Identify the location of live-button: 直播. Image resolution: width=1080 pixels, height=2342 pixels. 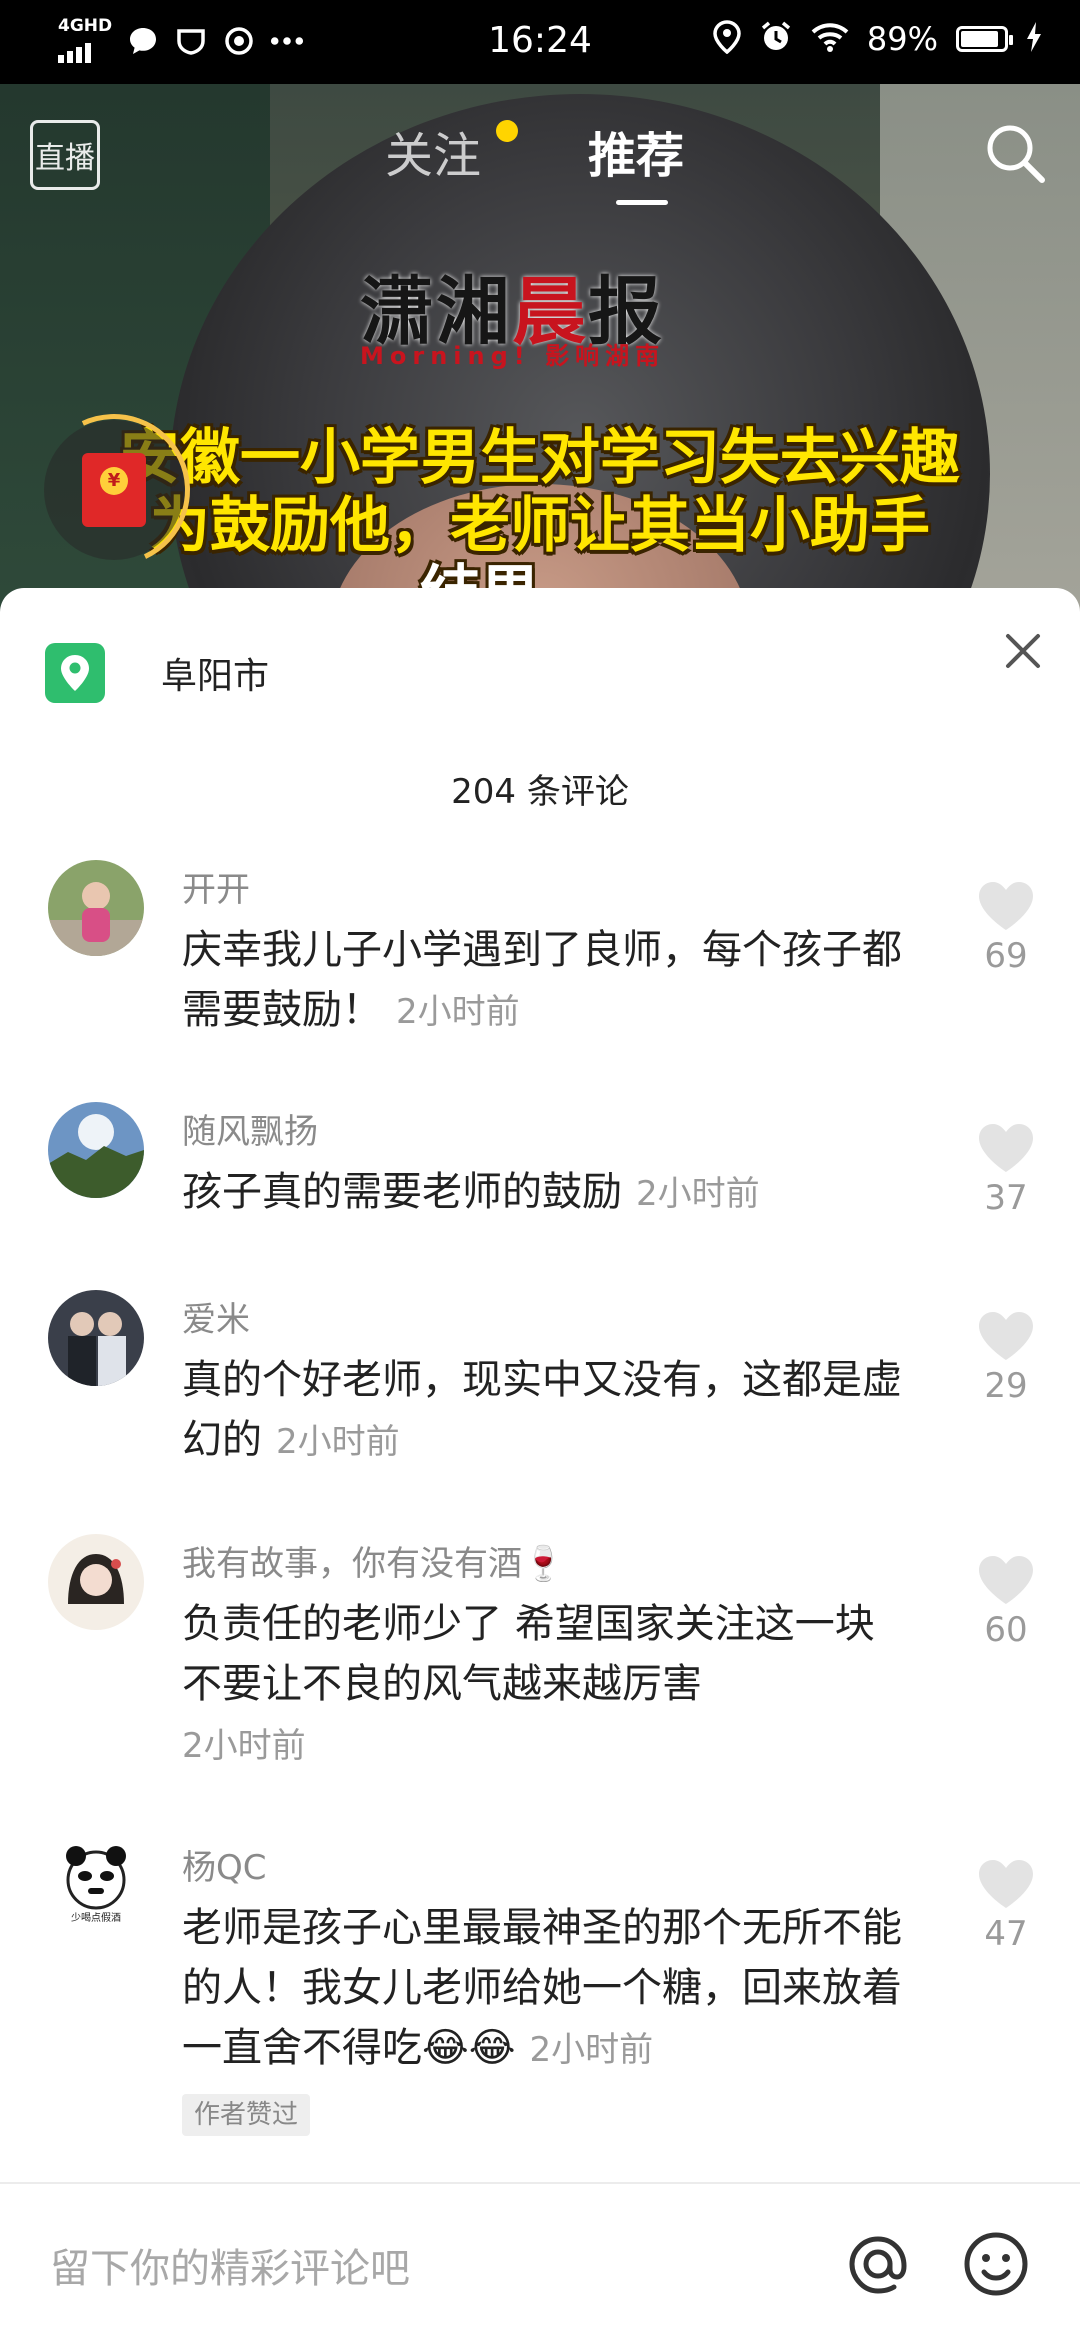
(65, 155).